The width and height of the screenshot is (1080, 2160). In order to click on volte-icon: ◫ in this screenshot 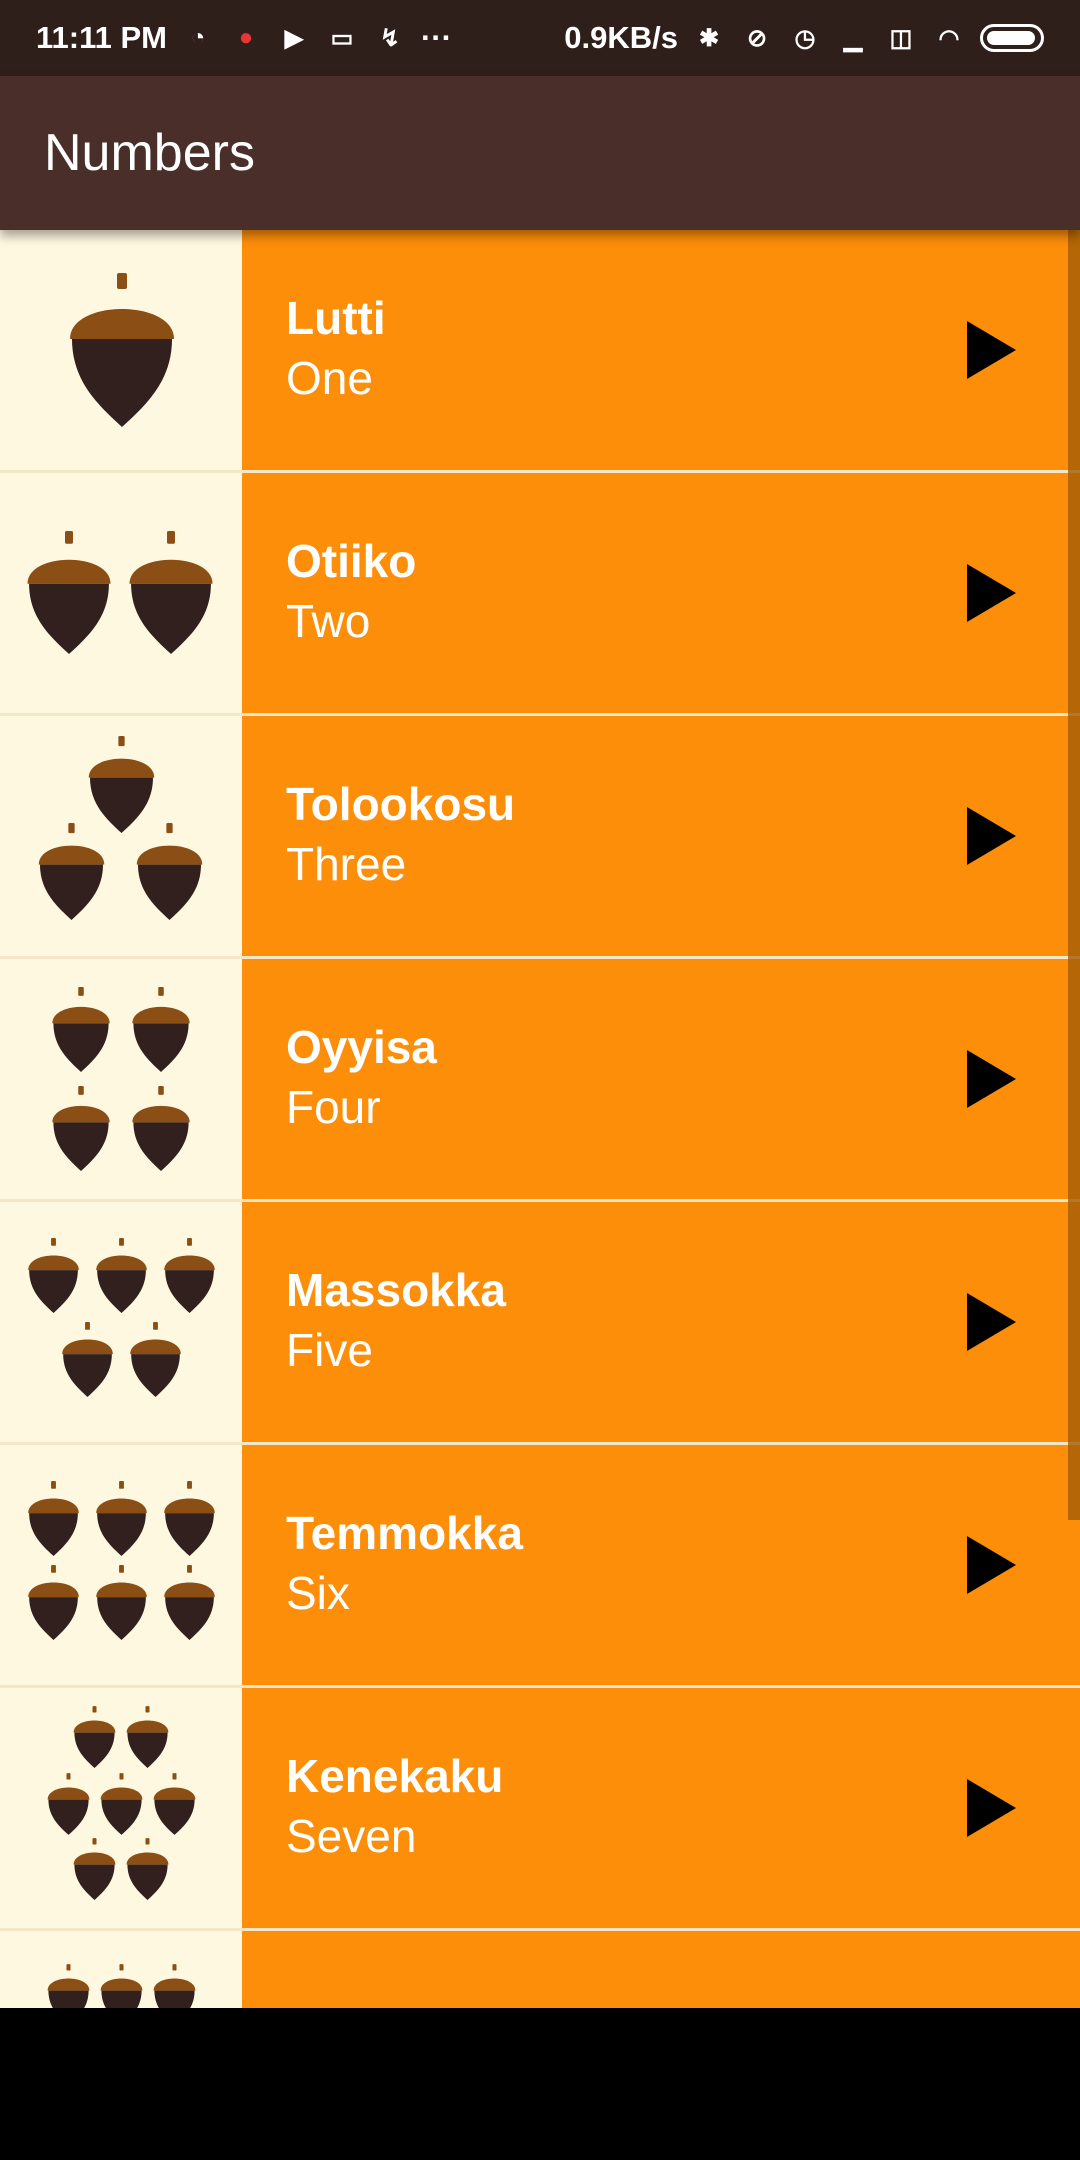, I will do `click(901, 38)`.